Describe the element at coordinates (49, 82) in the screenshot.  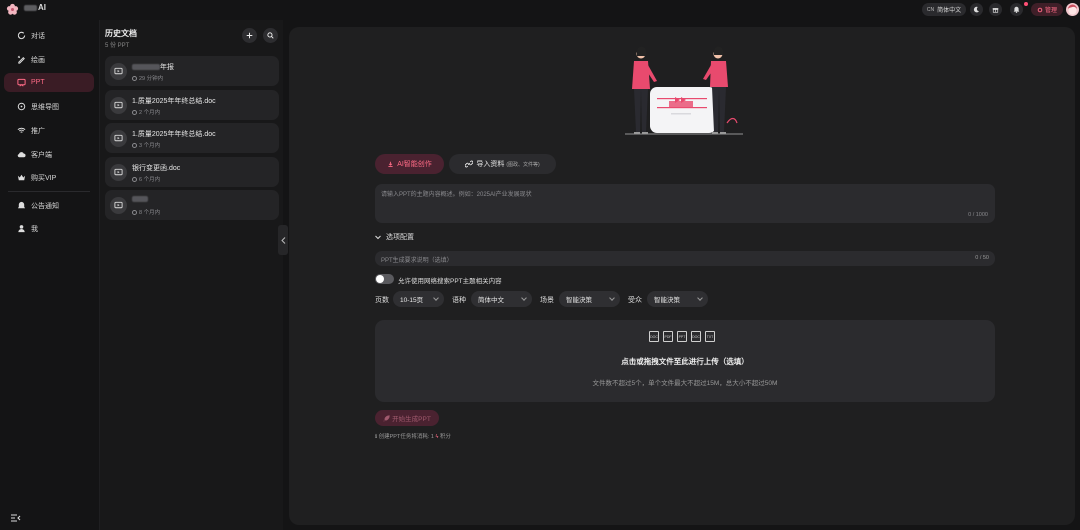
I see `sidebar-item-ppt: PPT` at that location.